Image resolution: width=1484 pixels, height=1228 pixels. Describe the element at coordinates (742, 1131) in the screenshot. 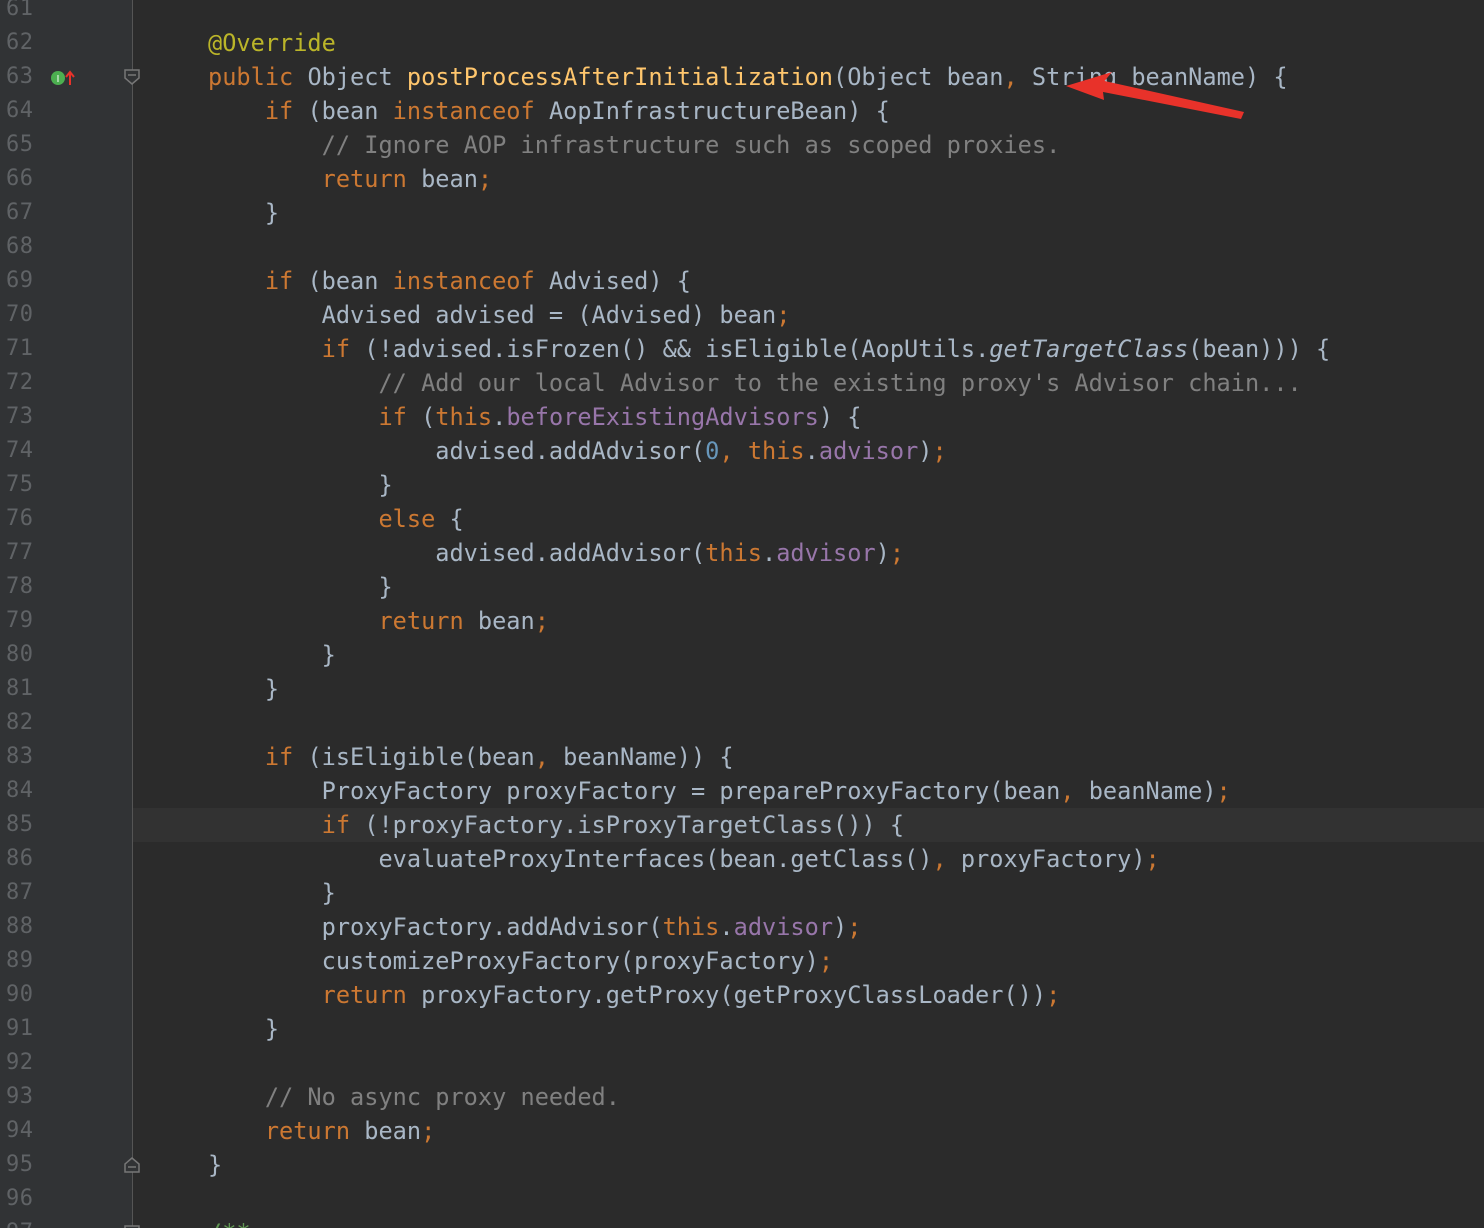

I see `code-line: 94 return bean;` at that location.